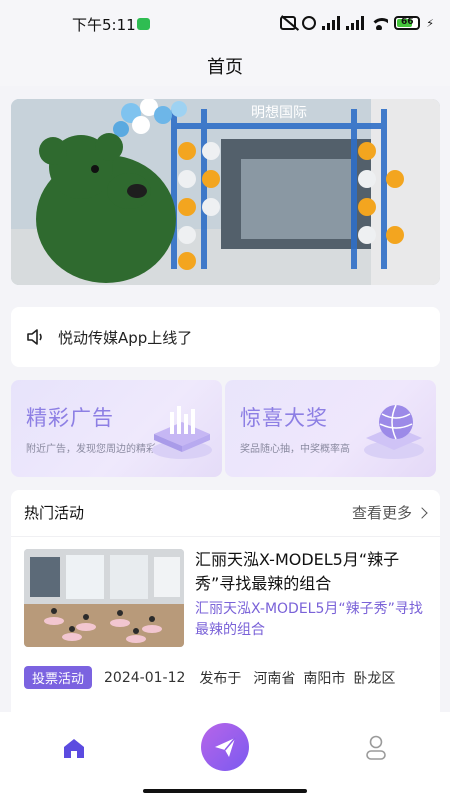 This screenshot has height=800, width=450. I want to click on announcement-text: 悦动传媒App上线了, so click(125, 338).